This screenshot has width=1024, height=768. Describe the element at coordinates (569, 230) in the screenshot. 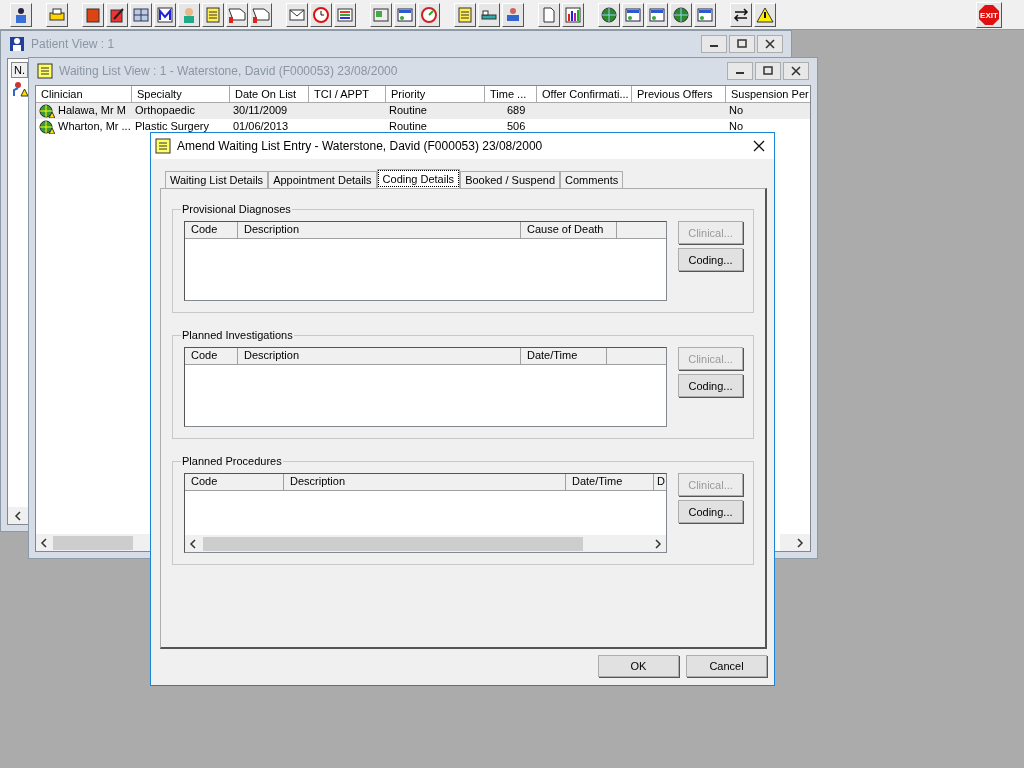

I see `column-header: Cause of Death` at that location.